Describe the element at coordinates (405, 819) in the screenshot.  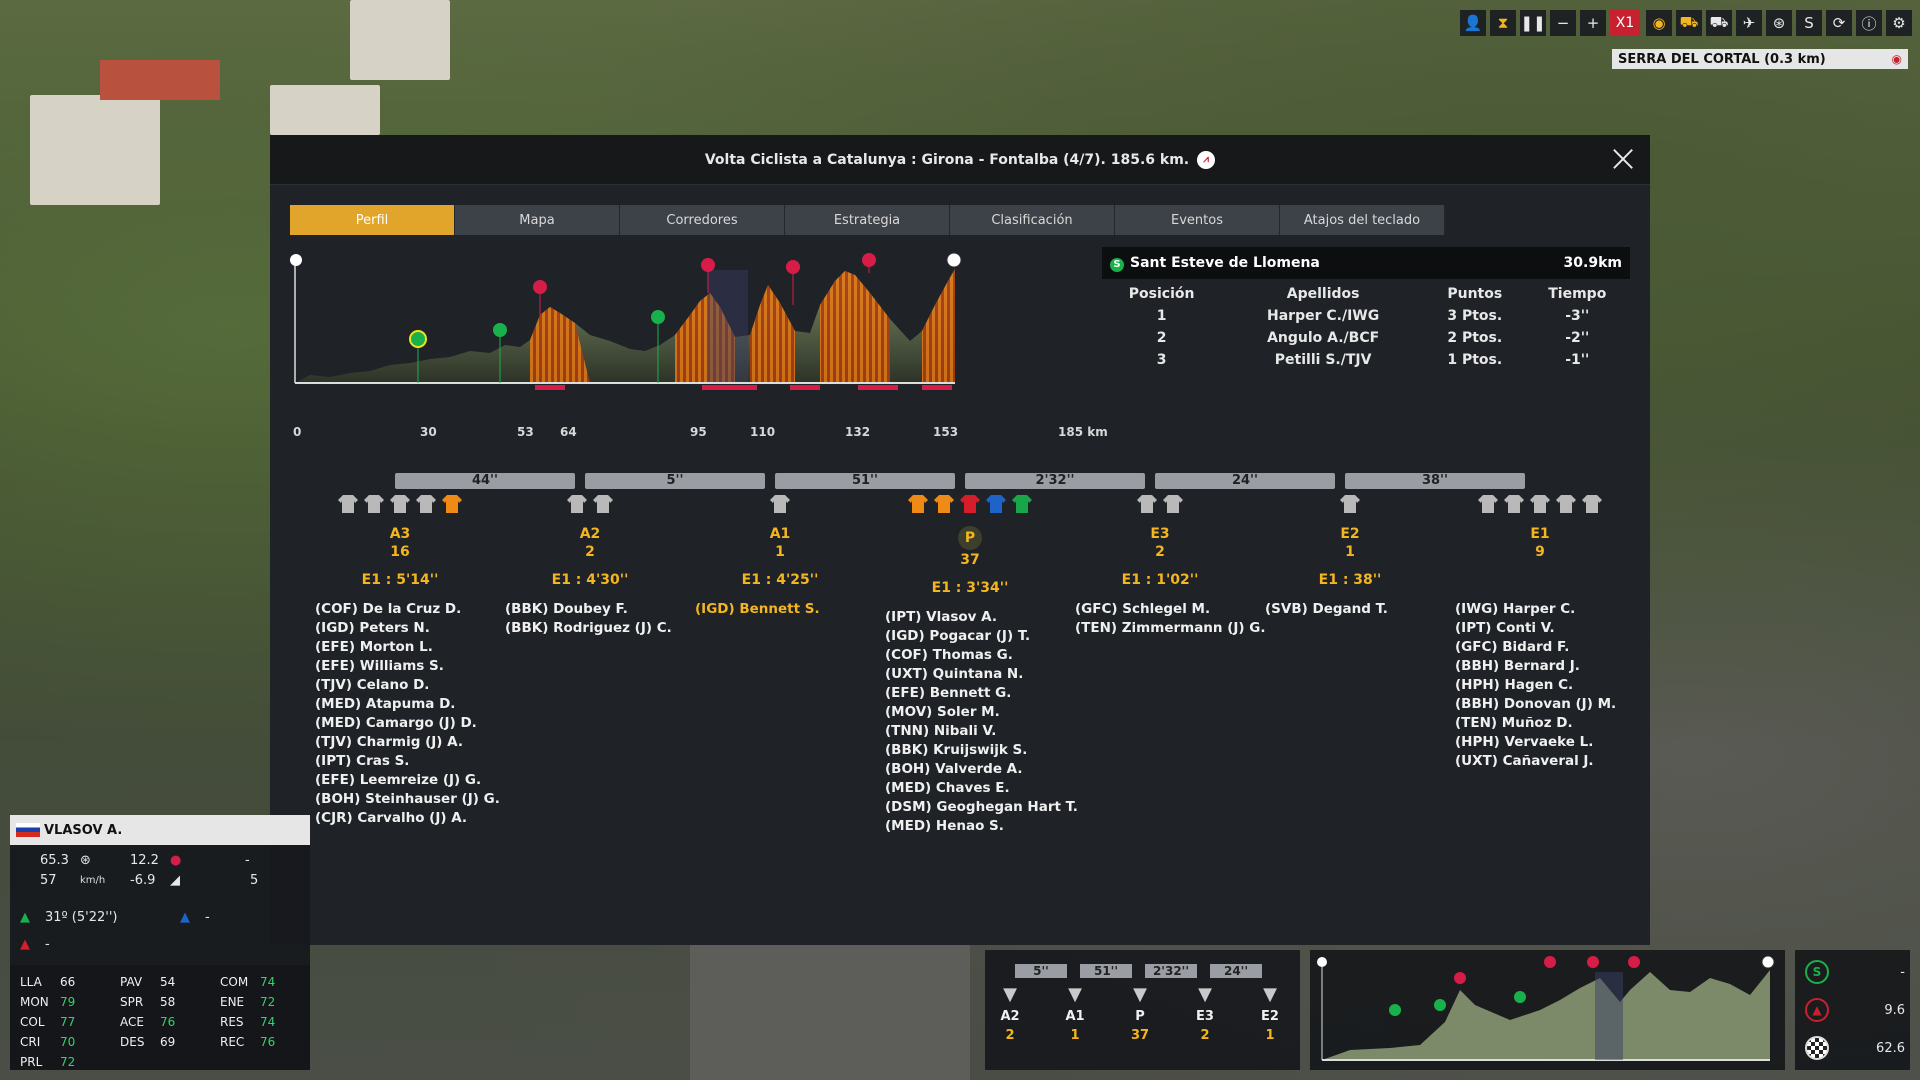
I see `list-item: (CJR) Carvalho (J) A.` at that location.